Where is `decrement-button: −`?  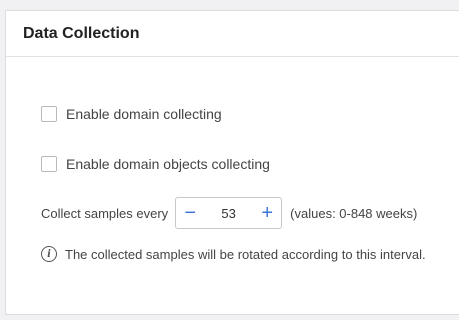 decrement-button: − is located at coordinates (190, 213).